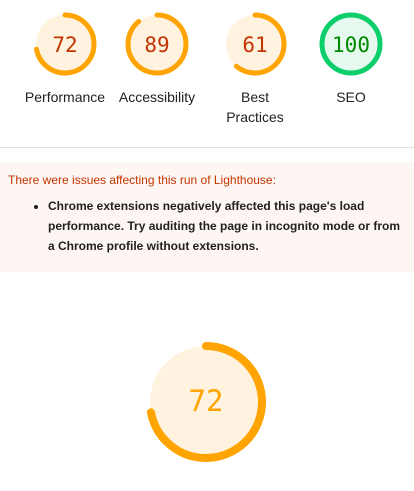 This screenshot has width=414, height=491. Describe the element at coordinates (157, 97) in the screenshot. I see `gauge-label: Accessibility` at that location.